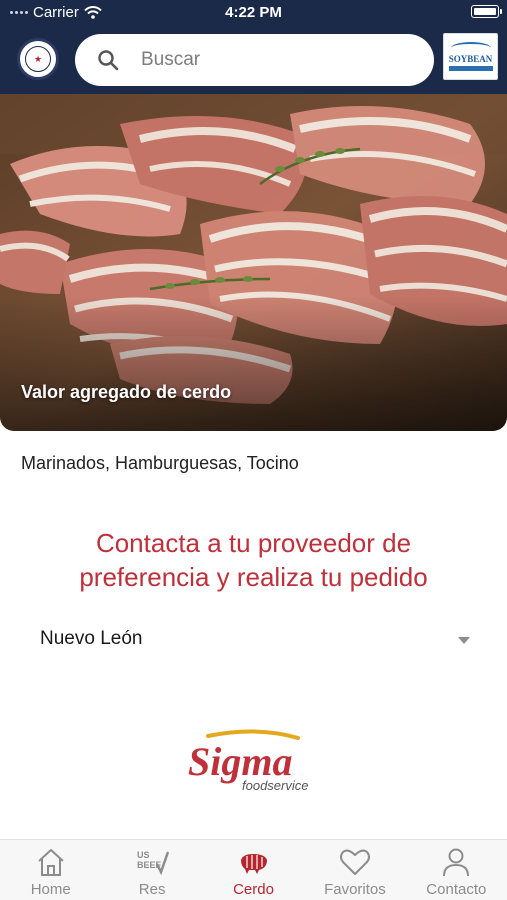 This screenshot has width=507, height=900. What do you see at coordinates (470, 48) in the screenshot?
I see `logo-arc` at bounding box center [470, 48].